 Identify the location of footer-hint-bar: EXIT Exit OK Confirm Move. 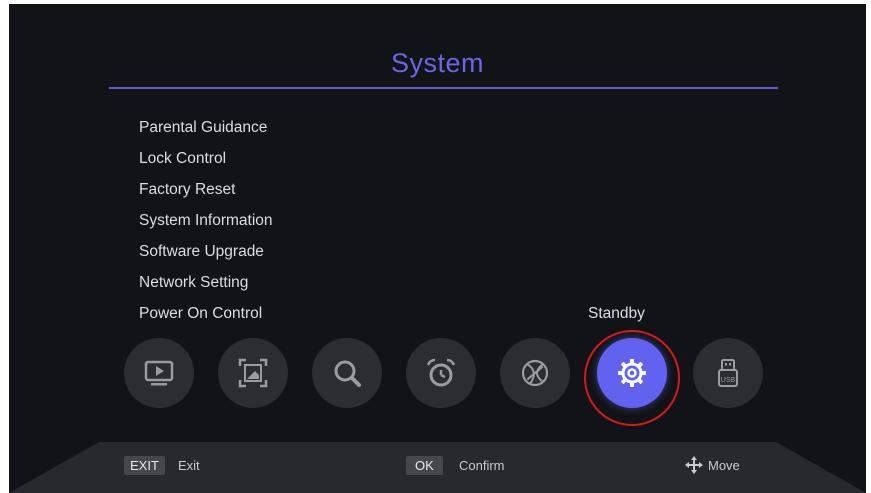
(437, 467).